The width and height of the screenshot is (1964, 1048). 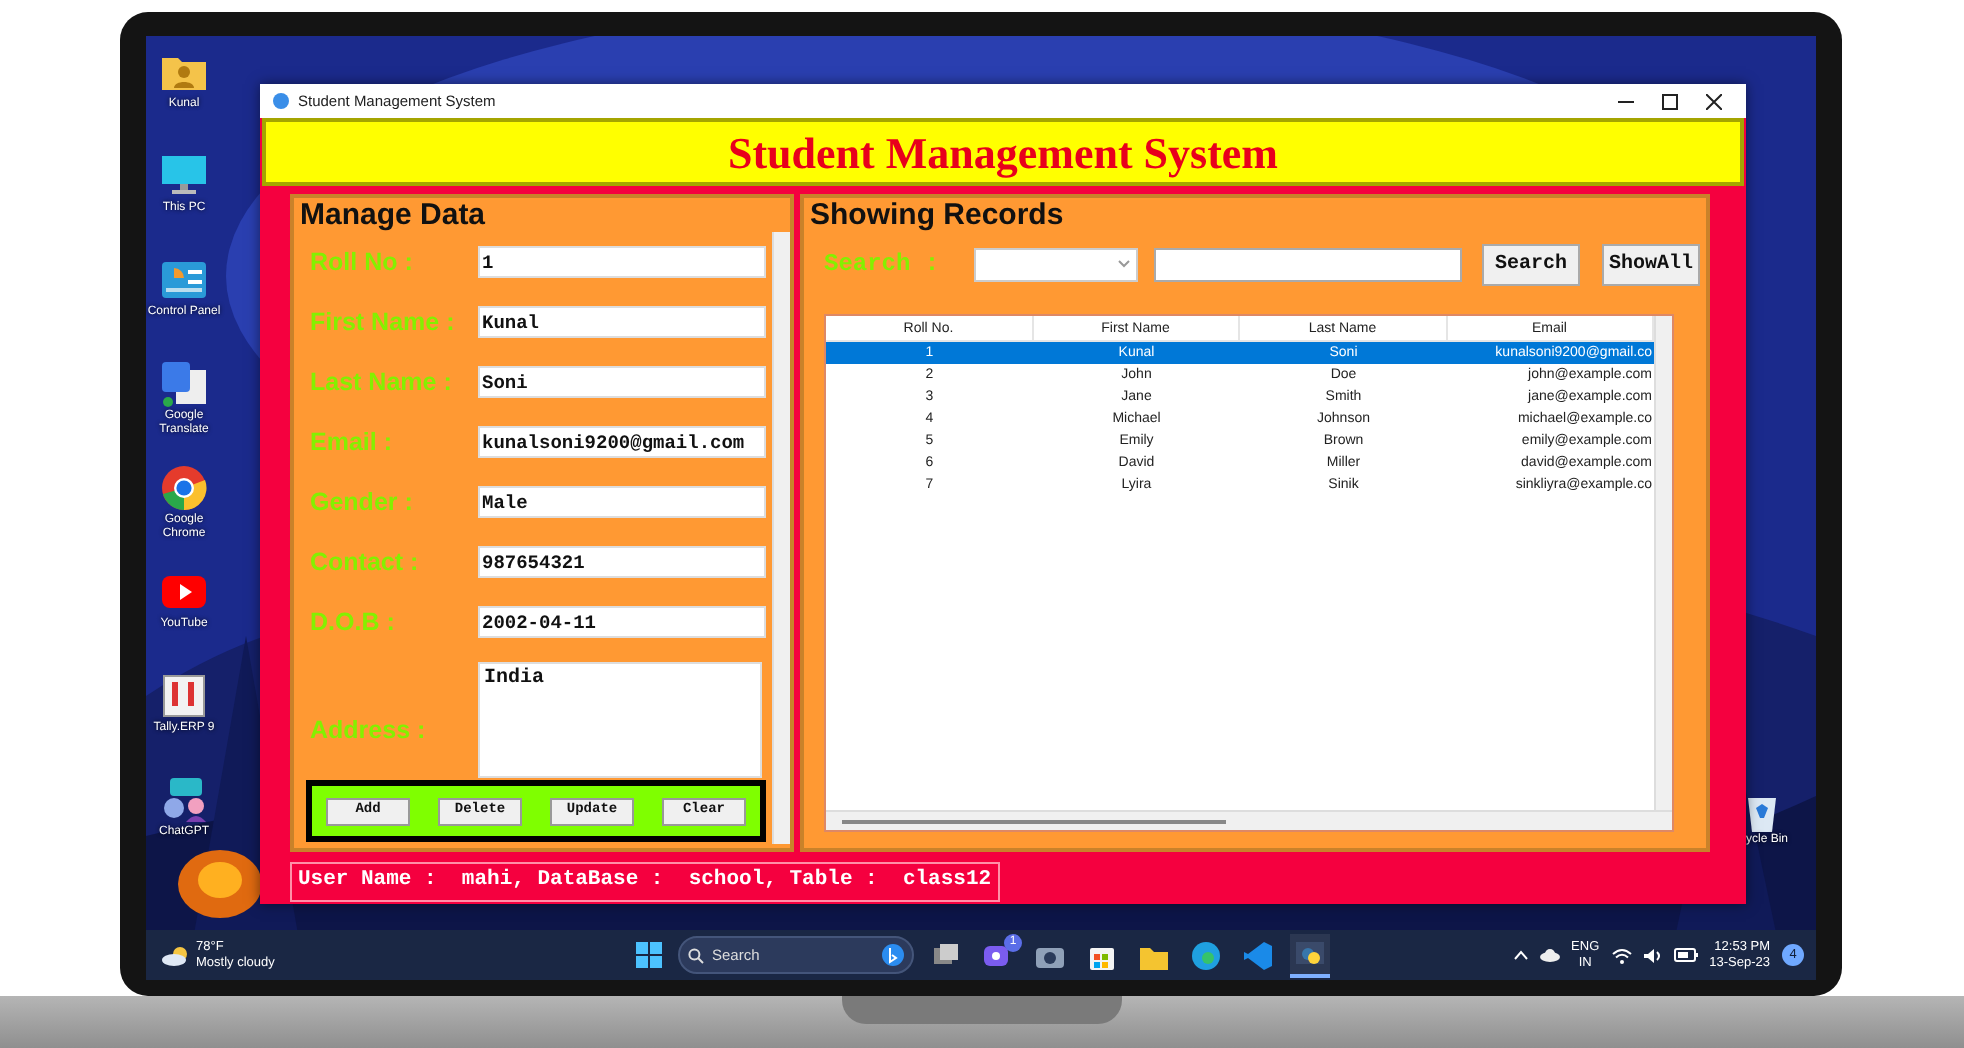 What do you see at coordinates (645, 882) in the screenshot?
I see `status-label: User Name : mahi, DataBase : school, Table : class12` at bounding box center [645, 882].